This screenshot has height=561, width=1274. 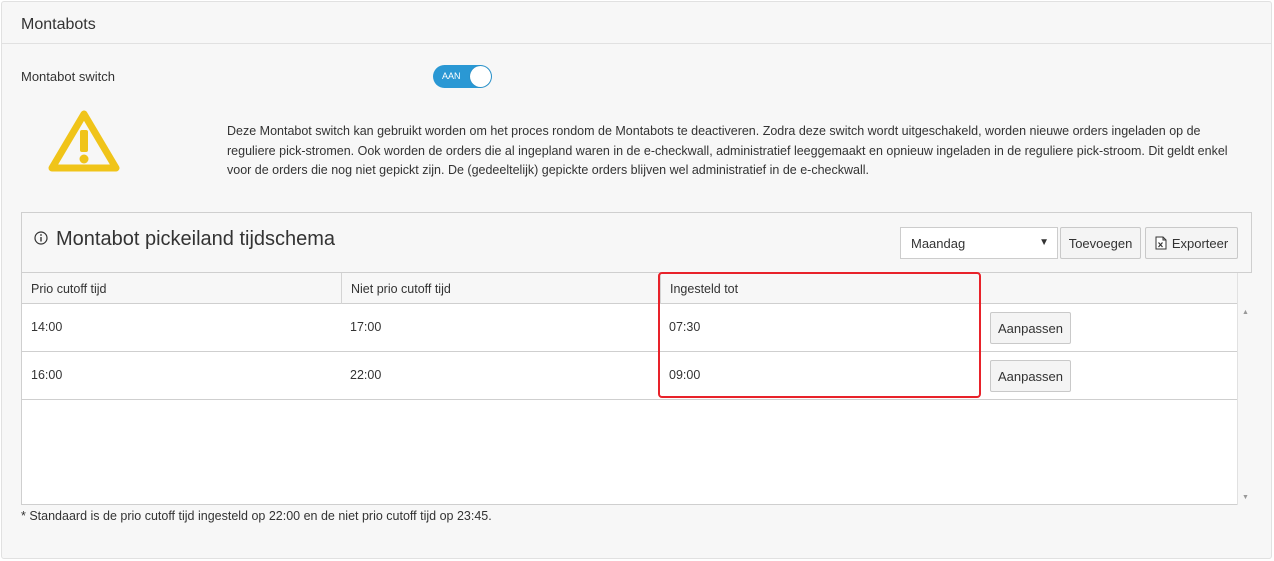 I want to click on export-button: Exporteer, so click(x=1191, y=243).